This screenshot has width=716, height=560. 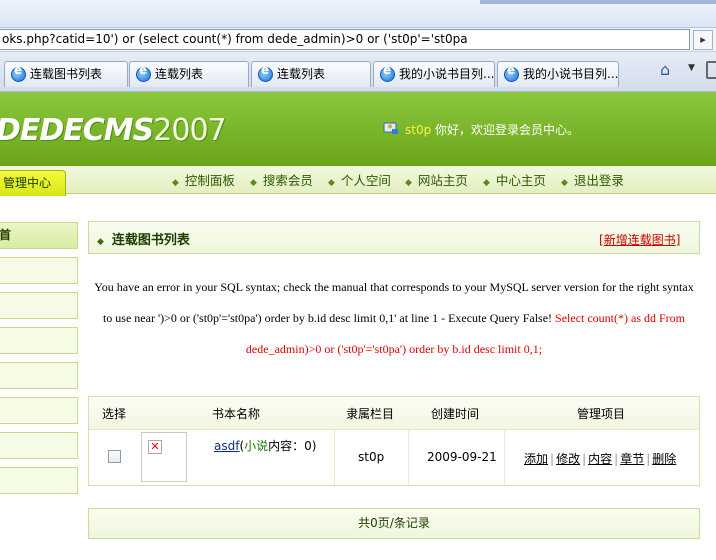 What do you see at coordinates (632, 459) in the screenshot?
I see `chapter-action-link: 章节` at bounding box center [632, 459].